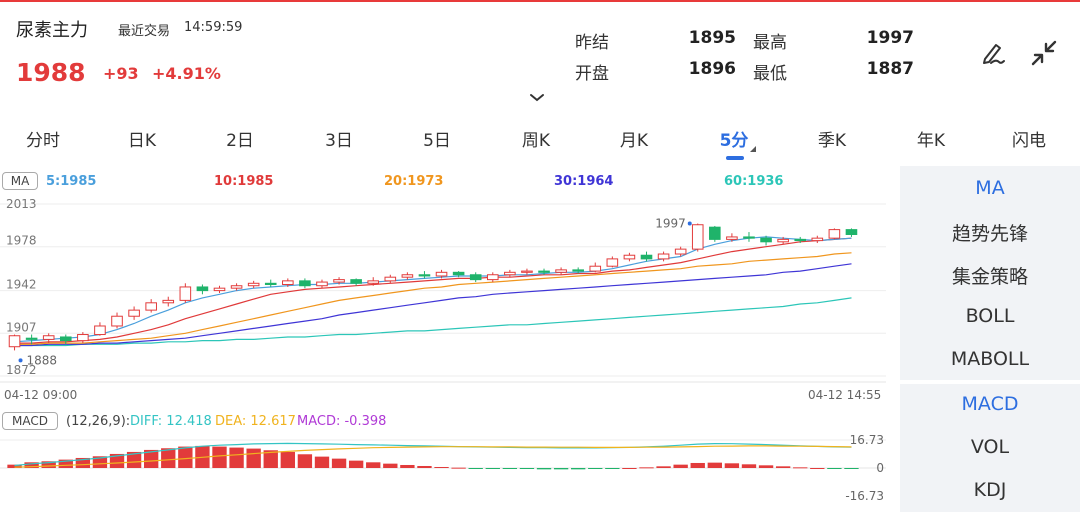 The image size is (1080, 512). What do you see at coordinates (21, 285) in the screenshot?
I see `y-tick-label: 1942` at bounding box center [21, 285].